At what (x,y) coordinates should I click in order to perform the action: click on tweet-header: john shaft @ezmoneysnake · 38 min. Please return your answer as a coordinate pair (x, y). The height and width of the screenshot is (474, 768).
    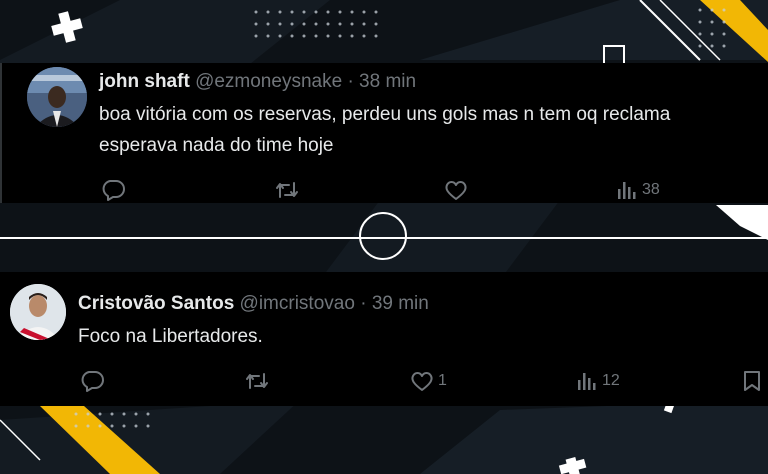
    Looking at the image, I should click on (257, 82).